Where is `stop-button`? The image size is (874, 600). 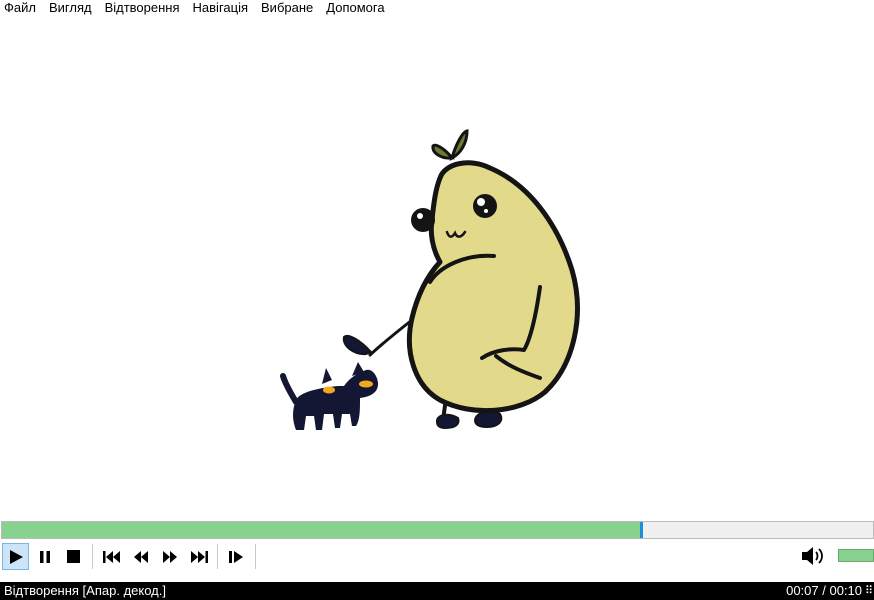 stop-button is located at coordinates (73, 556).